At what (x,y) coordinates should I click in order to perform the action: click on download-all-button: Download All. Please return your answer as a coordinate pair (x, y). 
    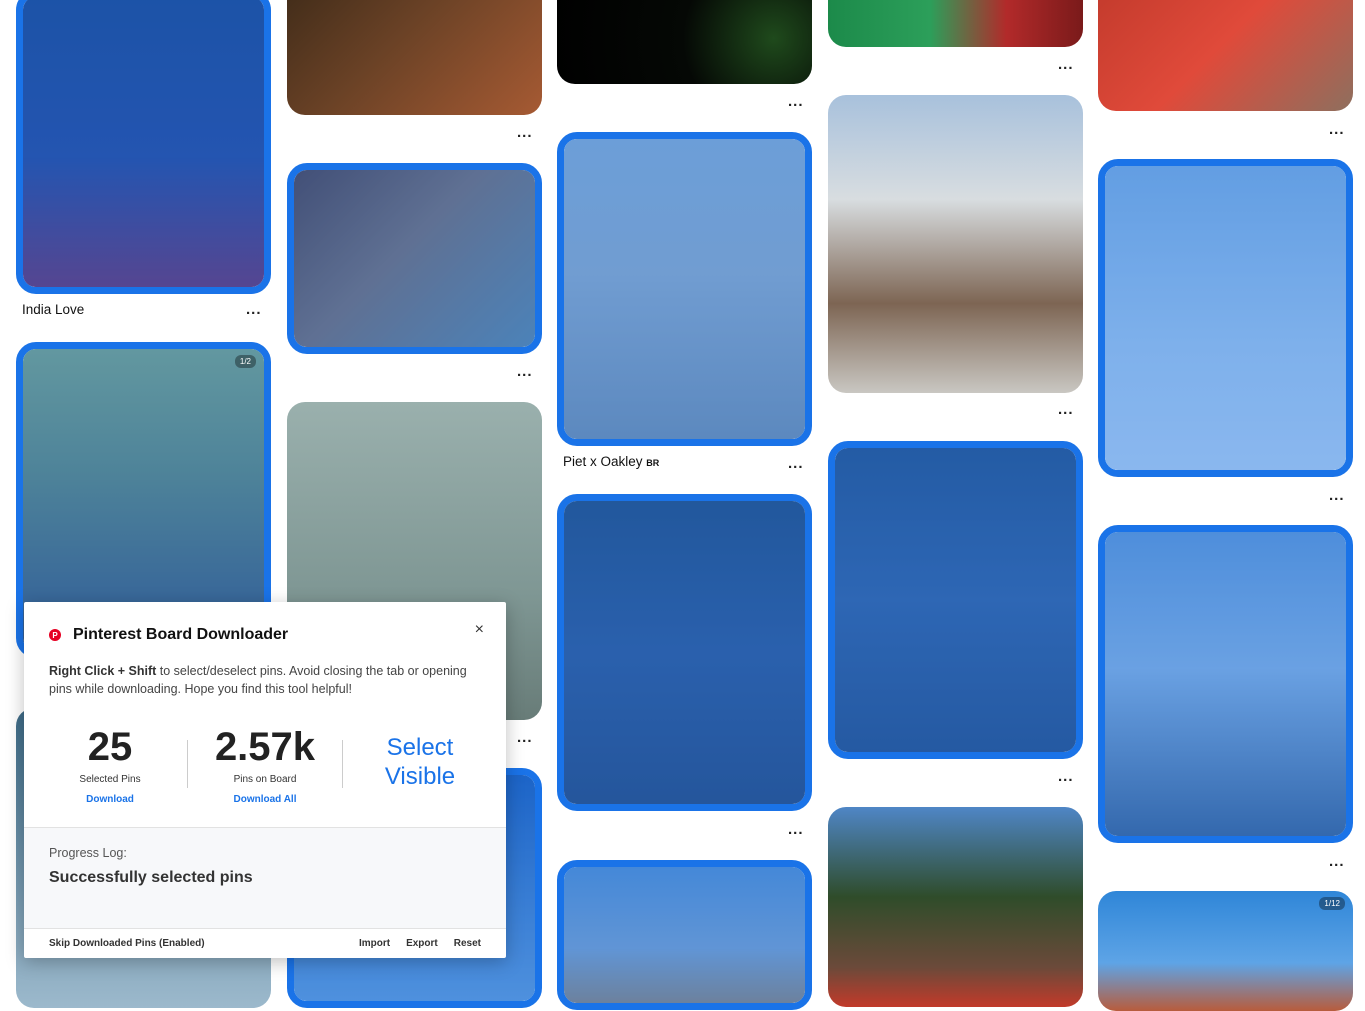
    Looking at the image, I should click on (265, 799).